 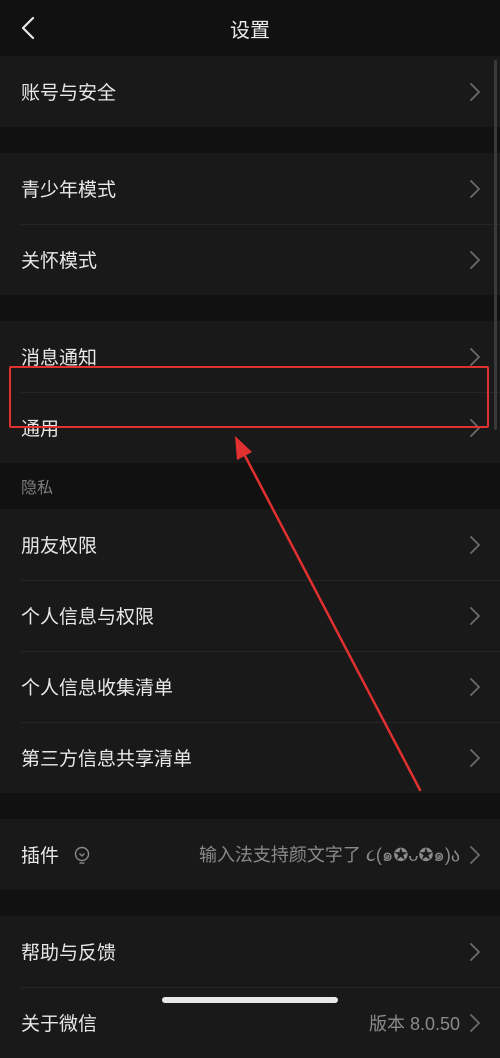 I want to click on row-label: 关于微信, so click(x=59, y=1024).